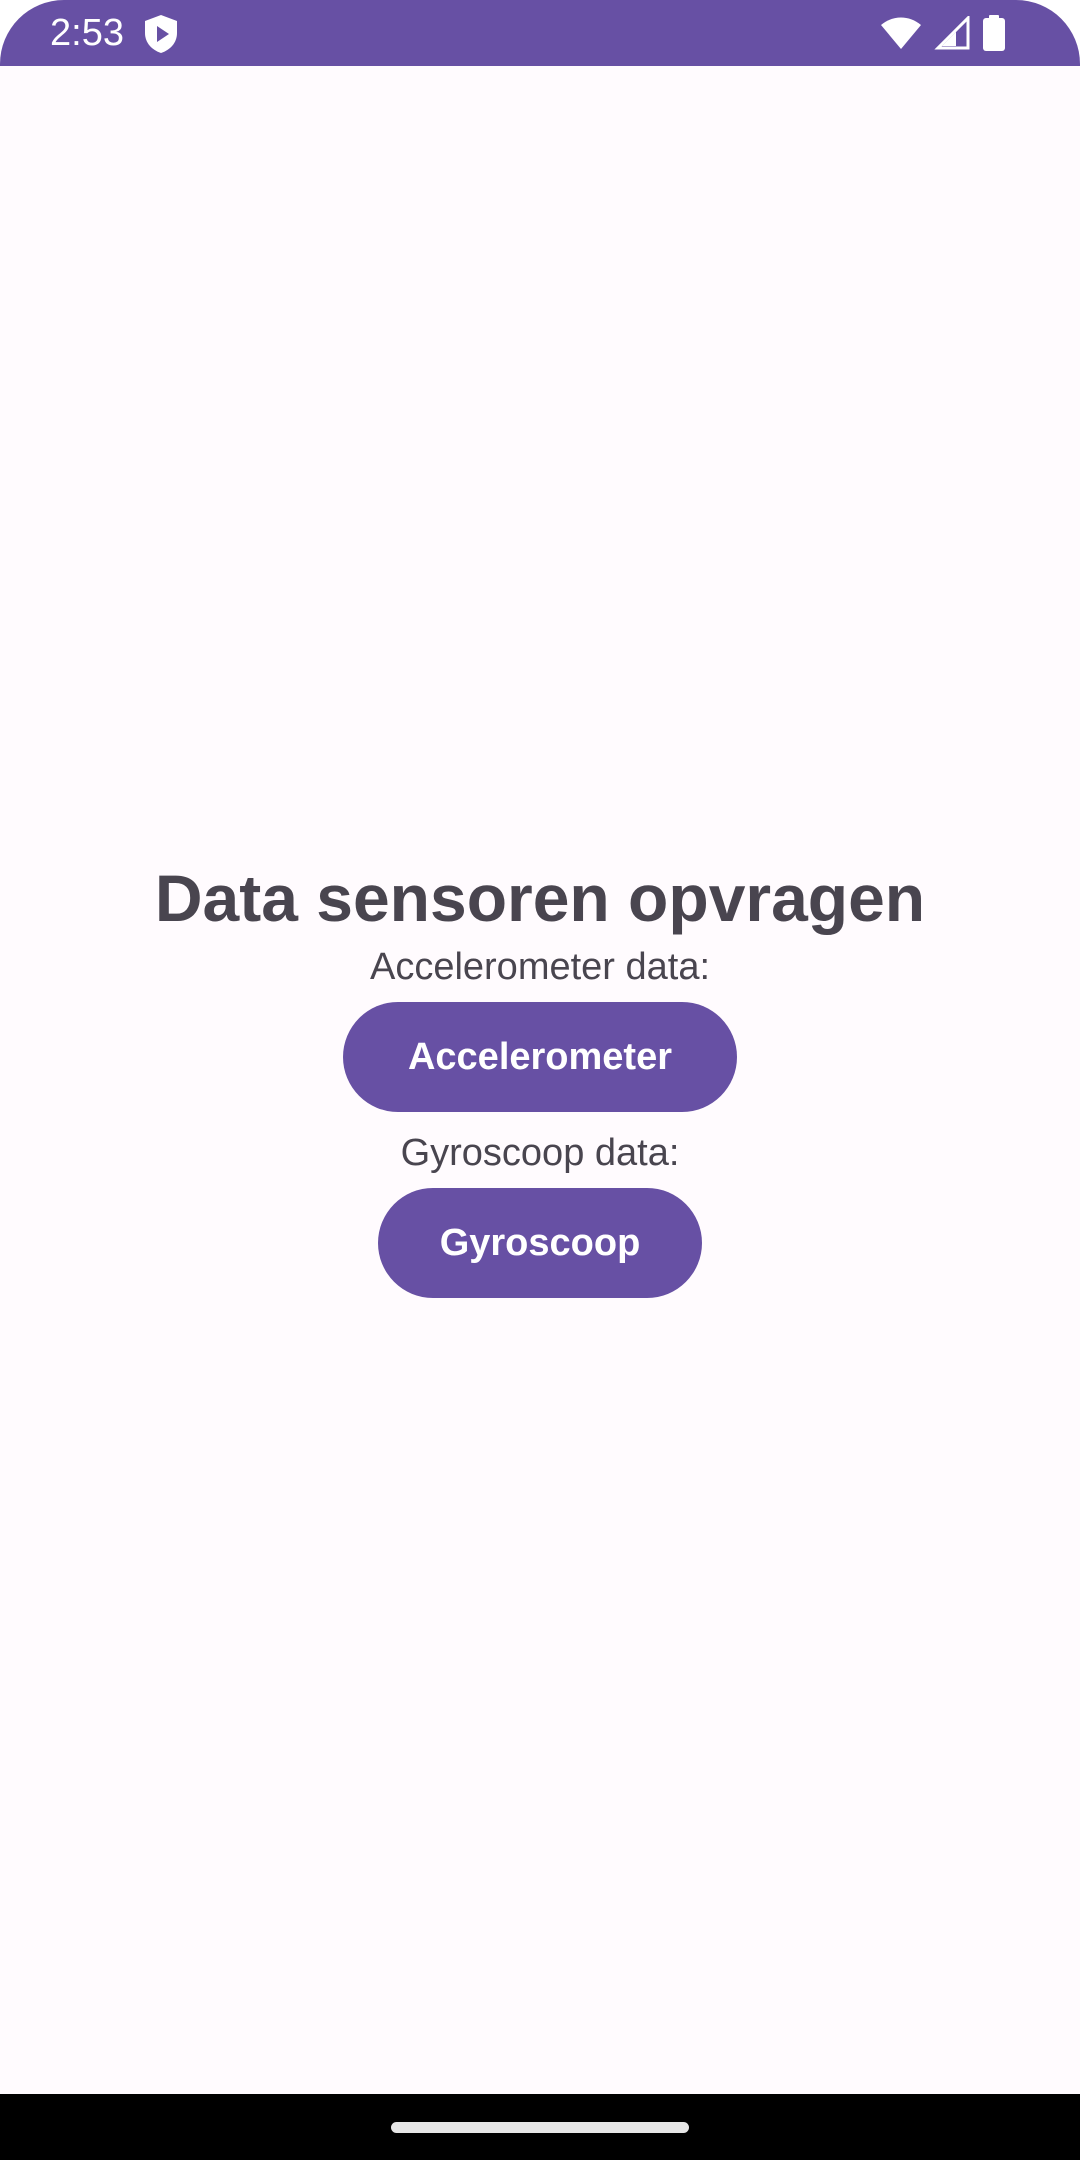 The width and height of the screenshot is (1080, 2160). What do you see at coordinates (994, 33) in the screenshot?
I see `battery-icon` at bounding box center [994, 33].